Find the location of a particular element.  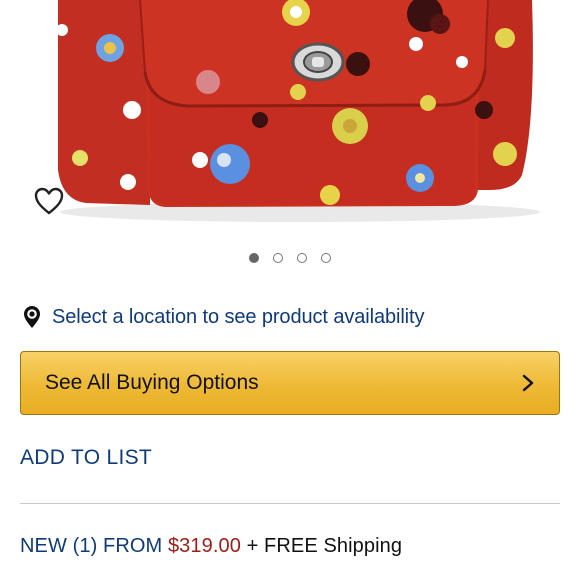

buying-options-label: See All Buying Options is located at coordinates (152, 382).